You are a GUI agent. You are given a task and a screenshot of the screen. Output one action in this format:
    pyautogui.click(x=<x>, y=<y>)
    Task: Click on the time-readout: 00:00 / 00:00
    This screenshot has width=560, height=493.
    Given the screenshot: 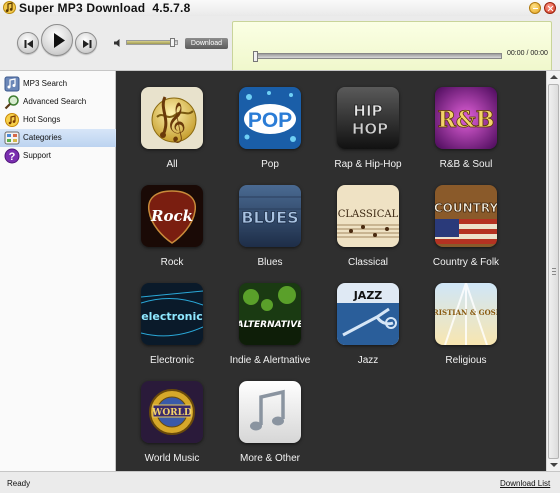 What is the action you would take?
    pyautogui.click(x=527, y=53)
    